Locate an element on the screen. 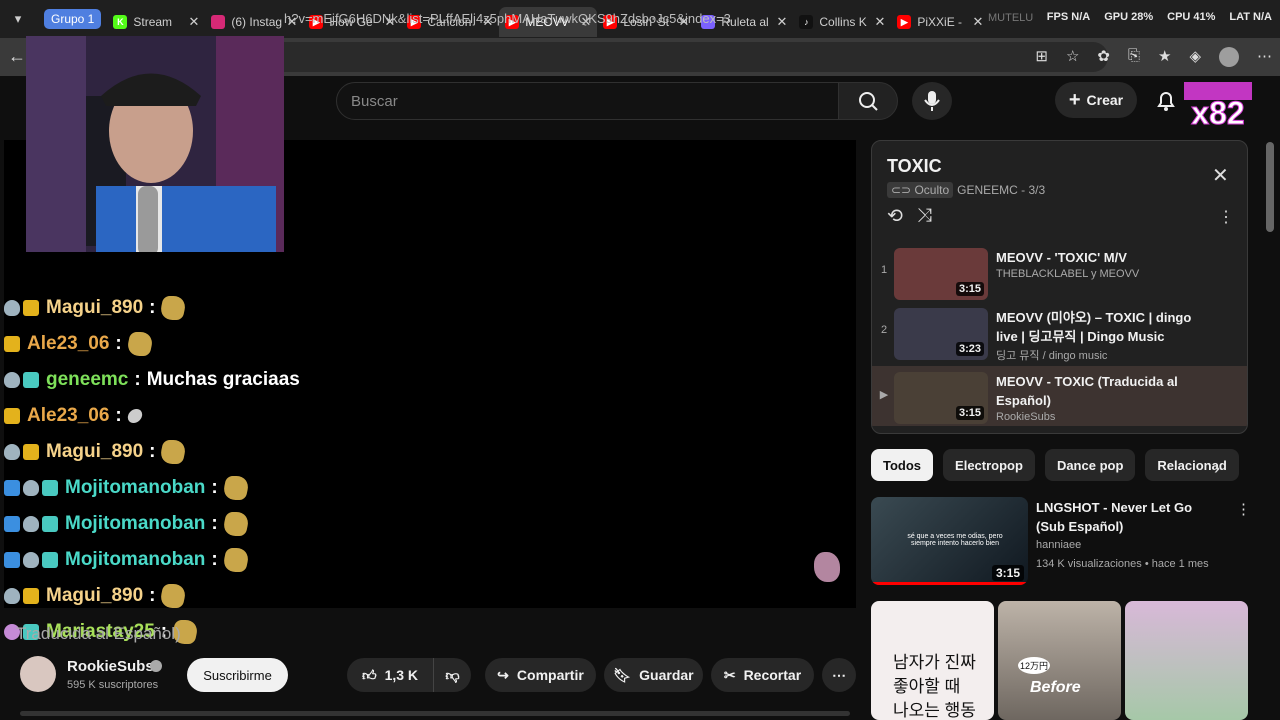 This screenshot has width=1280, height=720. chat-message: Ale23_06: is located at coordinates (184, 344).